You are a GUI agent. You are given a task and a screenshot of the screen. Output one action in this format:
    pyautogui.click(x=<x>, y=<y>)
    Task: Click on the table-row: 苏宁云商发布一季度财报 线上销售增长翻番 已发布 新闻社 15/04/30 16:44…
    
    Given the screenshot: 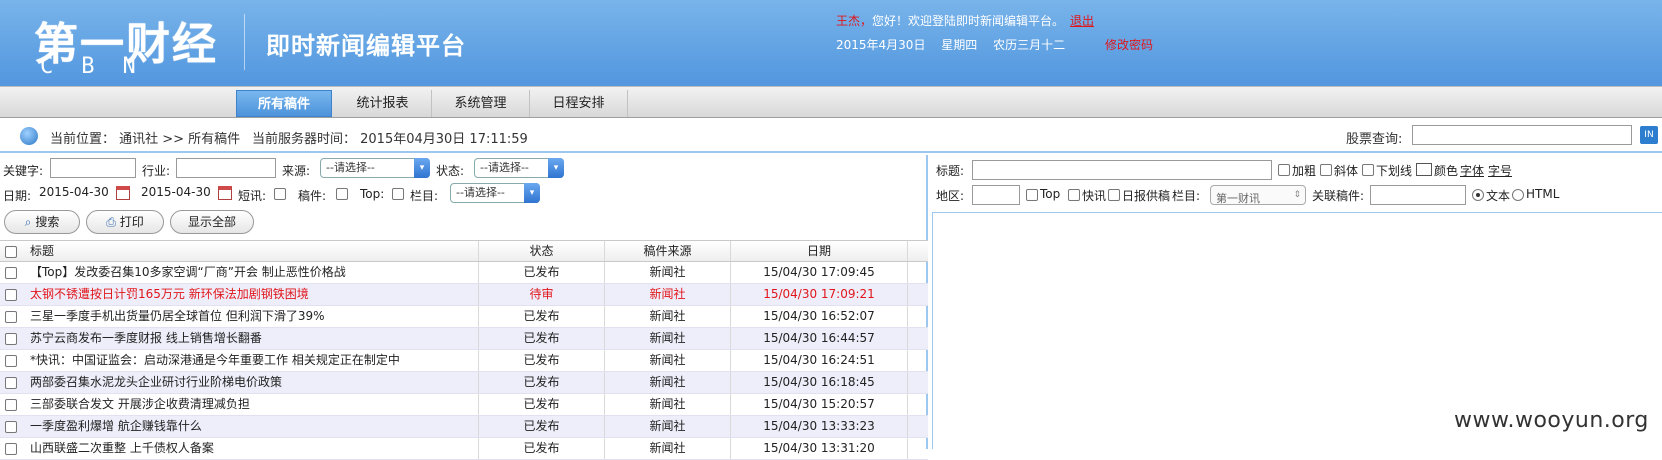 What is the action you would take?
    pyautogui.click(x=464, y=339)
    